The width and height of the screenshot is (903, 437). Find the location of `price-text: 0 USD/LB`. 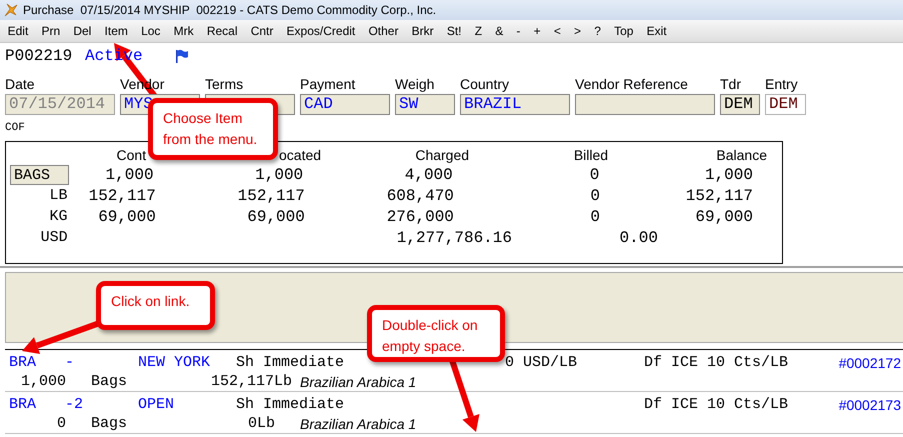

price-text: 0 USD/LB is located at coordinates (541, 362).